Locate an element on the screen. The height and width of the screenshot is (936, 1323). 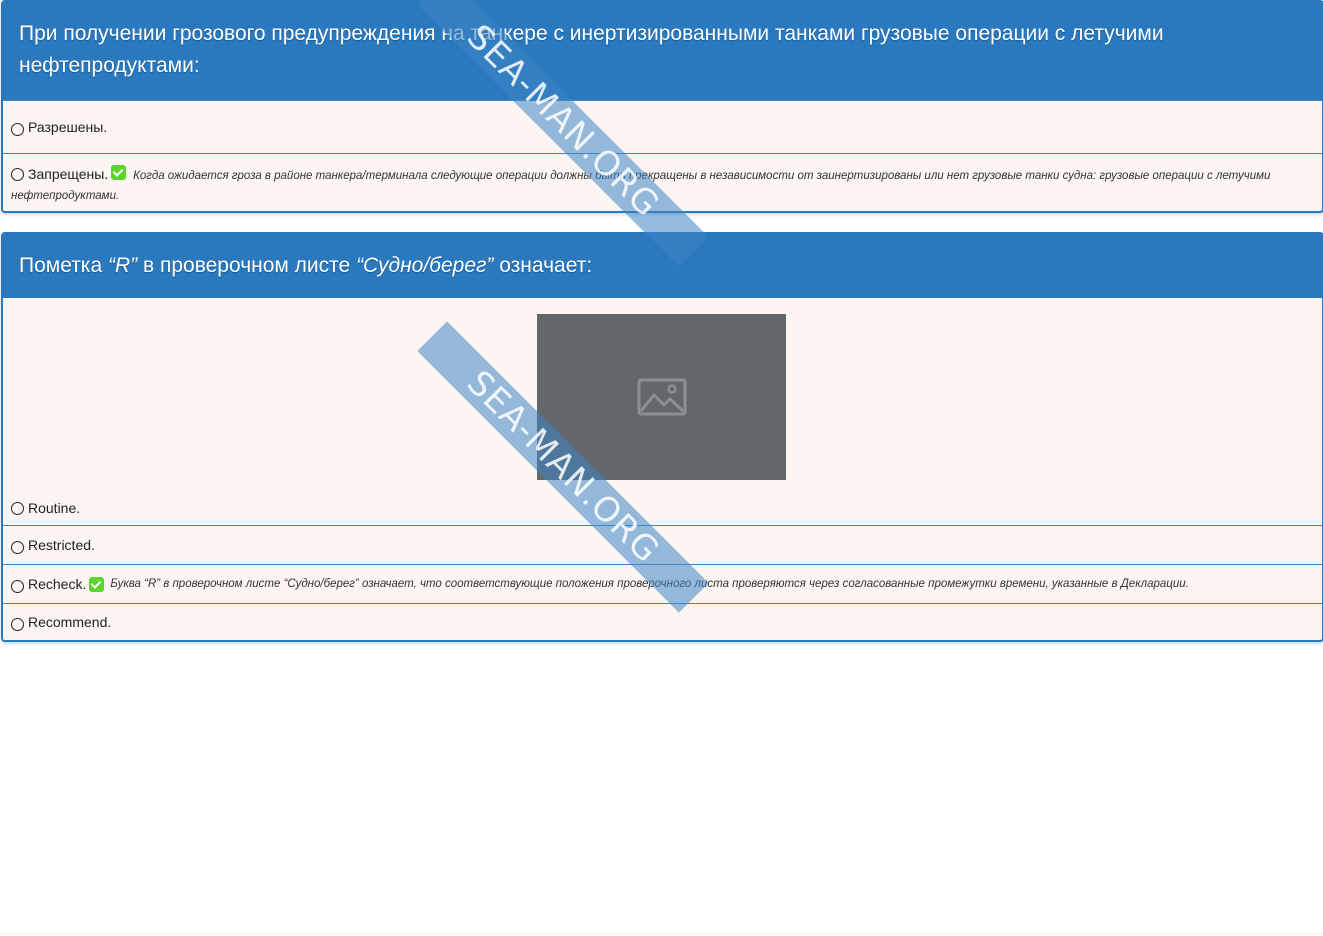
question-text-em: “R” is located at coordinates (122, 265).